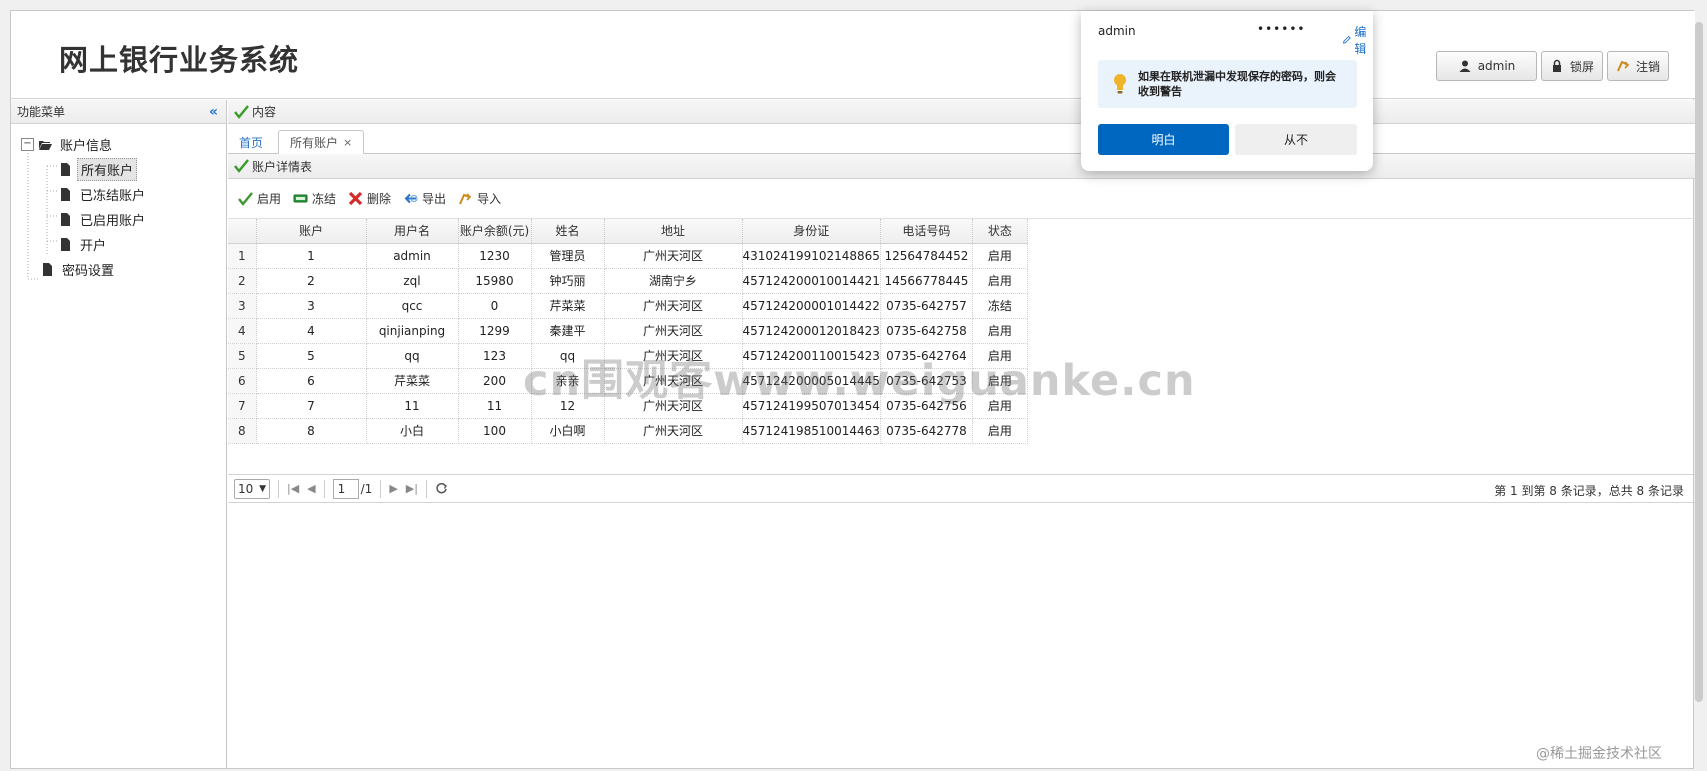 The height and width of the screenshot is (771, 1707). What do you see at coordinates (321, 142) in the screenshot?
I see `tab-all-accounts: 所有账户 ×` at bounding box center [321, 142].